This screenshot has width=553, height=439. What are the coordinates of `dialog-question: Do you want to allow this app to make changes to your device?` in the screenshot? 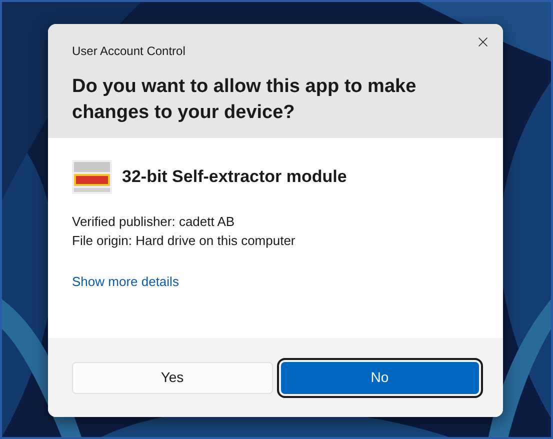 It's located at (245, 100).